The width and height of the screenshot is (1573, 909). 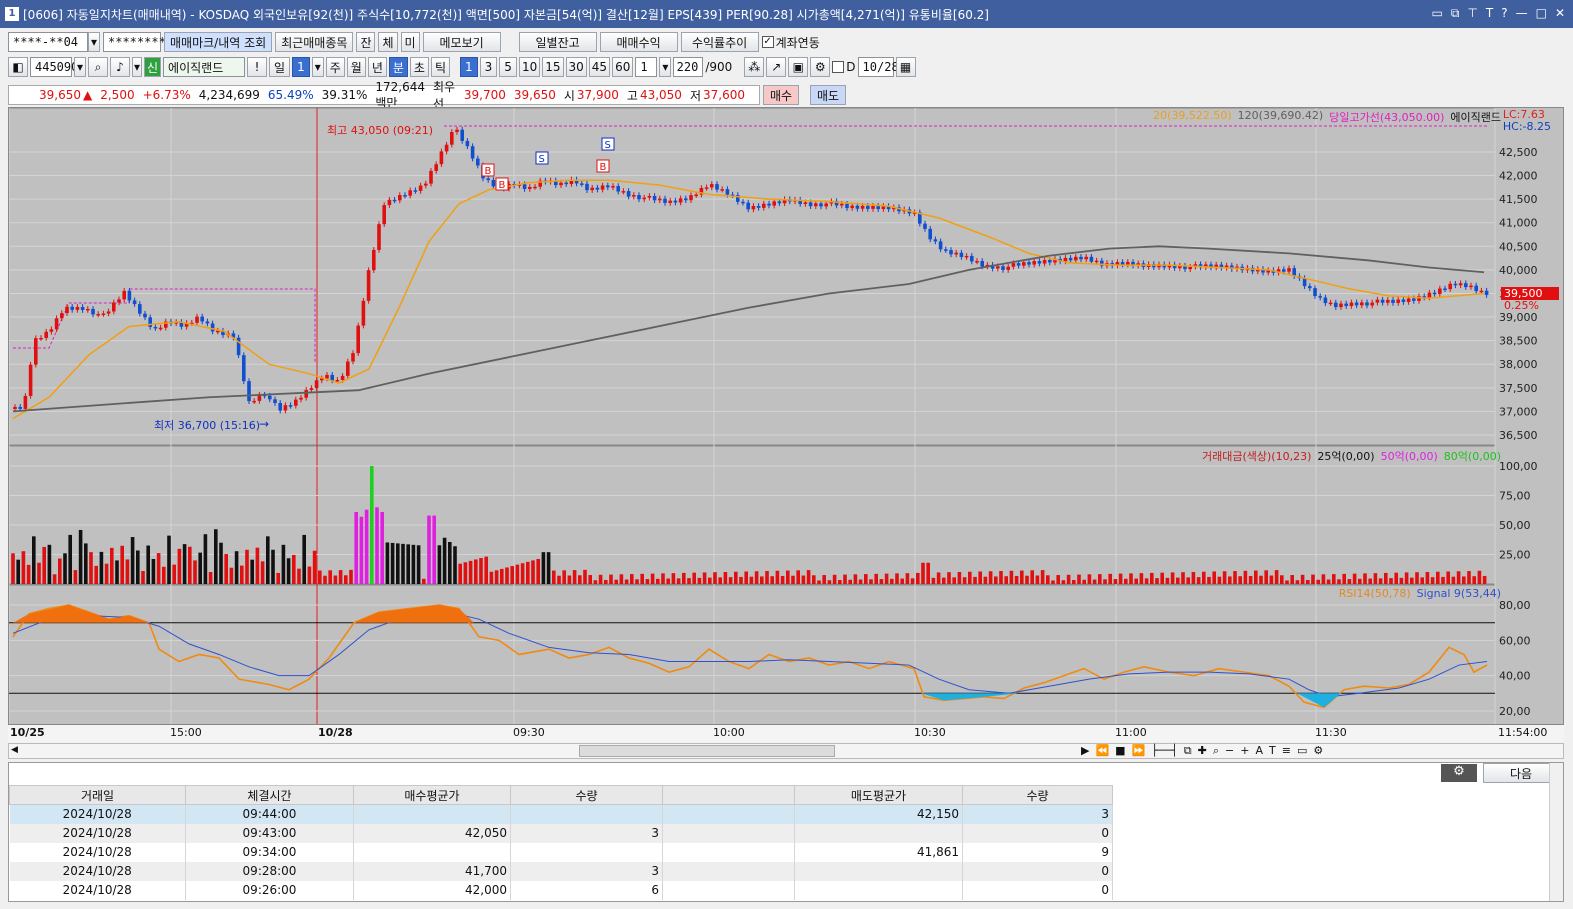 I want to click on minute-10: 10, so click(x=529, y=67).